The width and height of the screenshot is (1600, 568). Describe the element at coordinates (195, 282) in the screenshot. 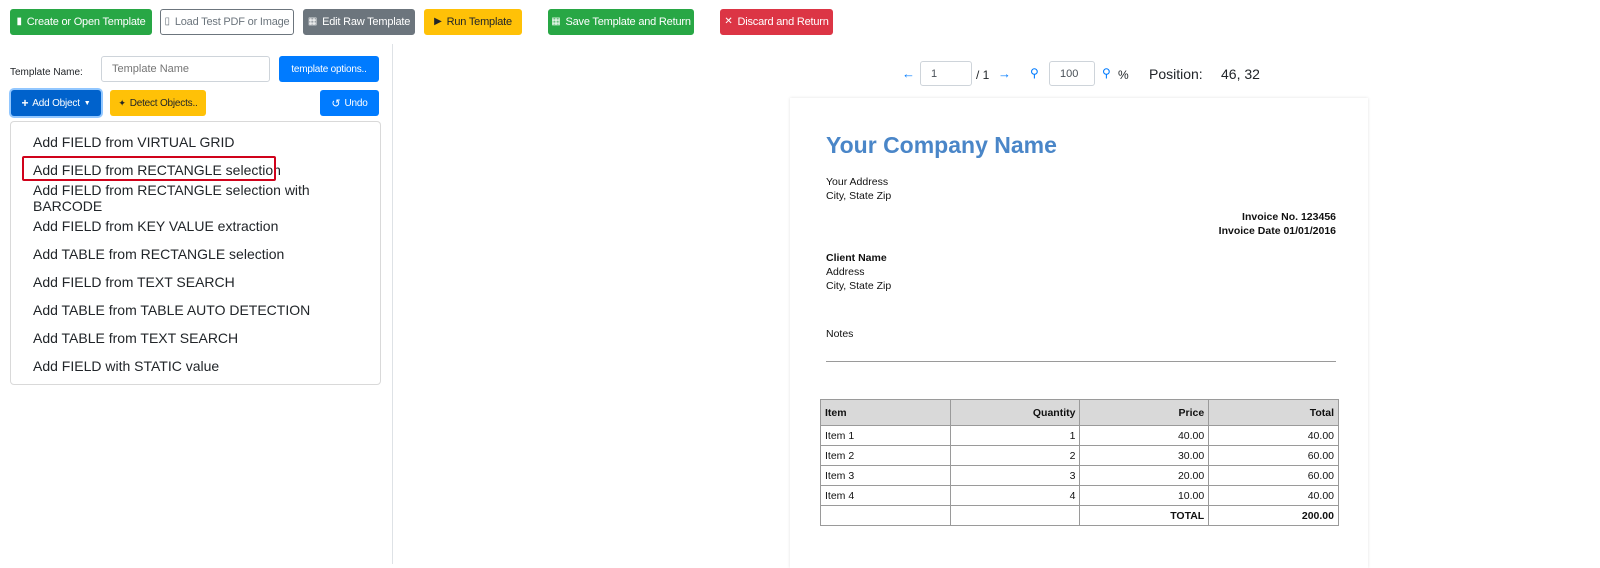

I see `menu-item-field-text-search: Add FIELD from TEXT SEARCH` at that location.